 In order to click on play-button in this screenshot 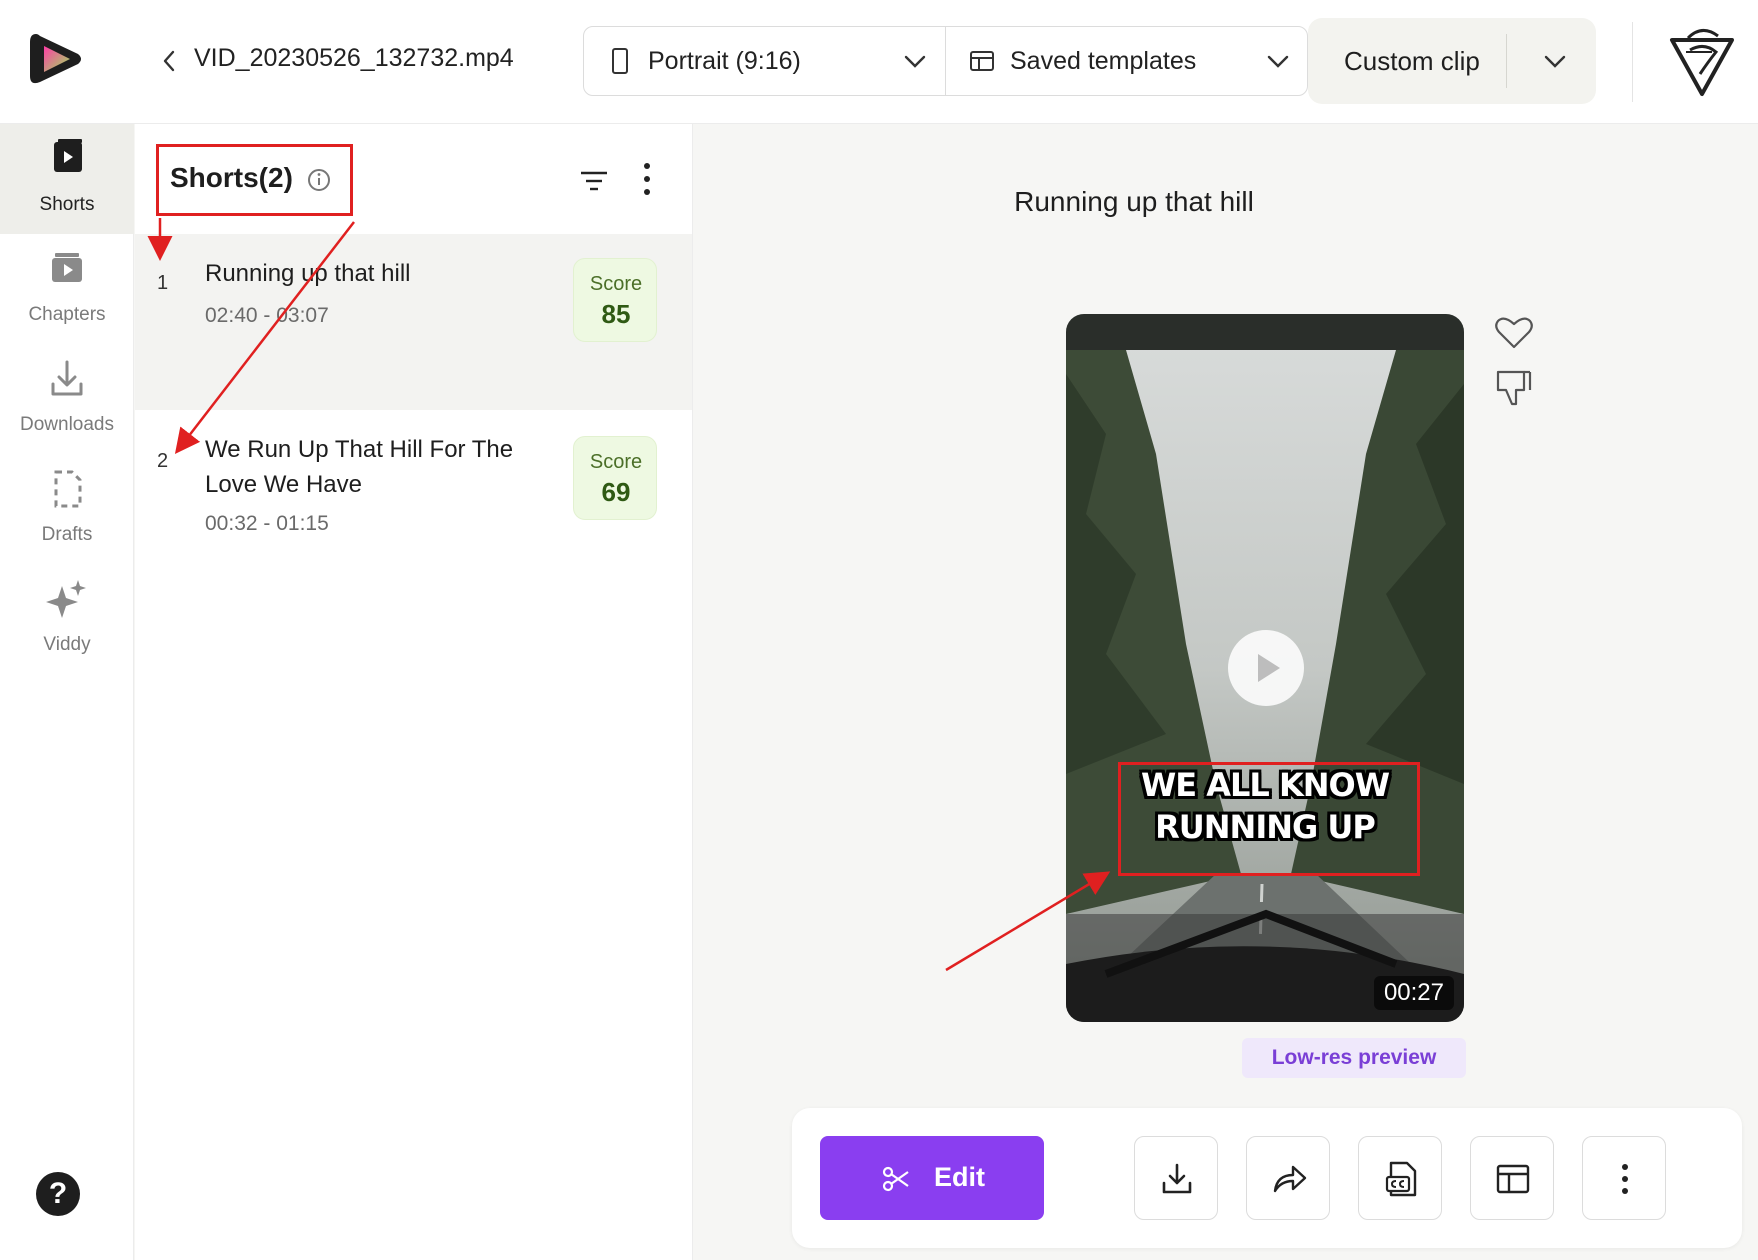, I will do `click(1266, 668)`.